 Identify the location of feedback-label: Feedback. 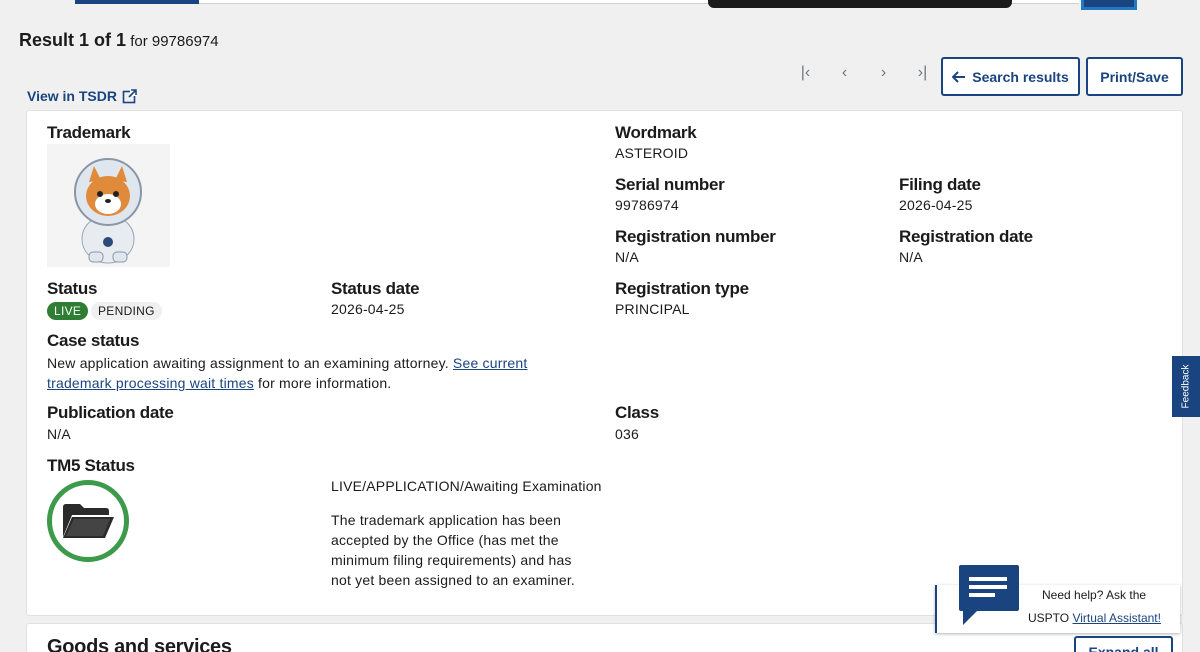
(1186, 386).